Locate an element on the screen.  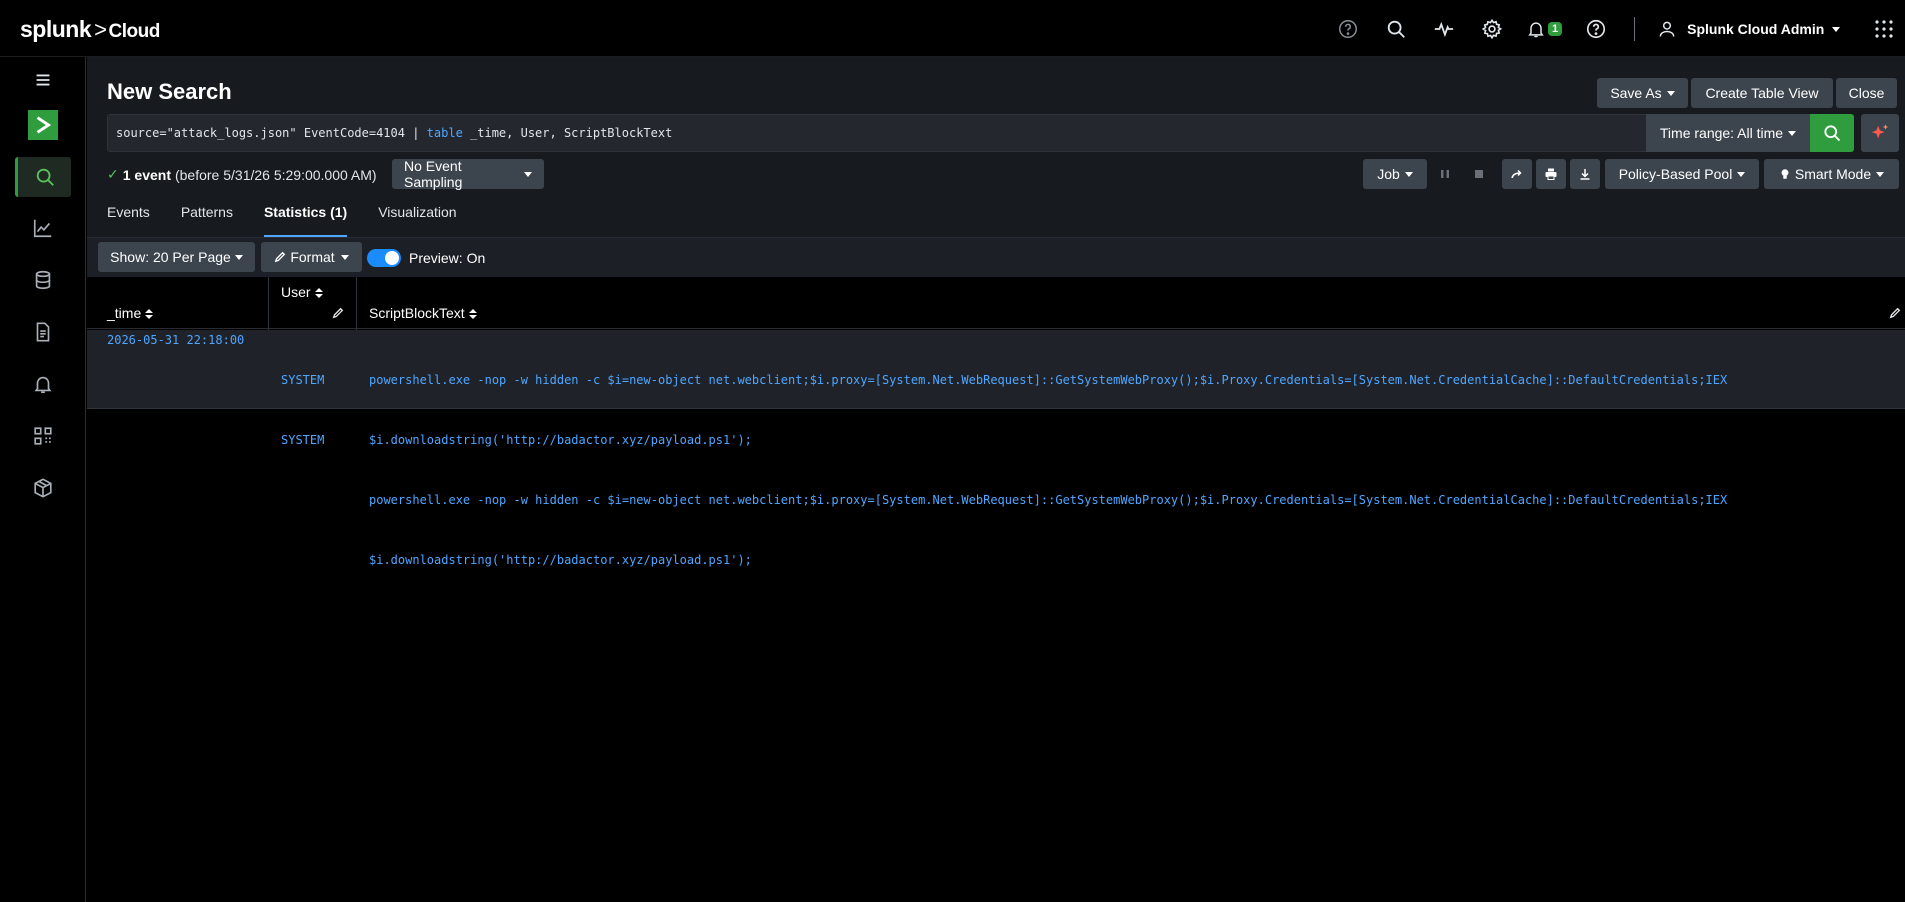
print-icon is located at coordinates (1551, 174).